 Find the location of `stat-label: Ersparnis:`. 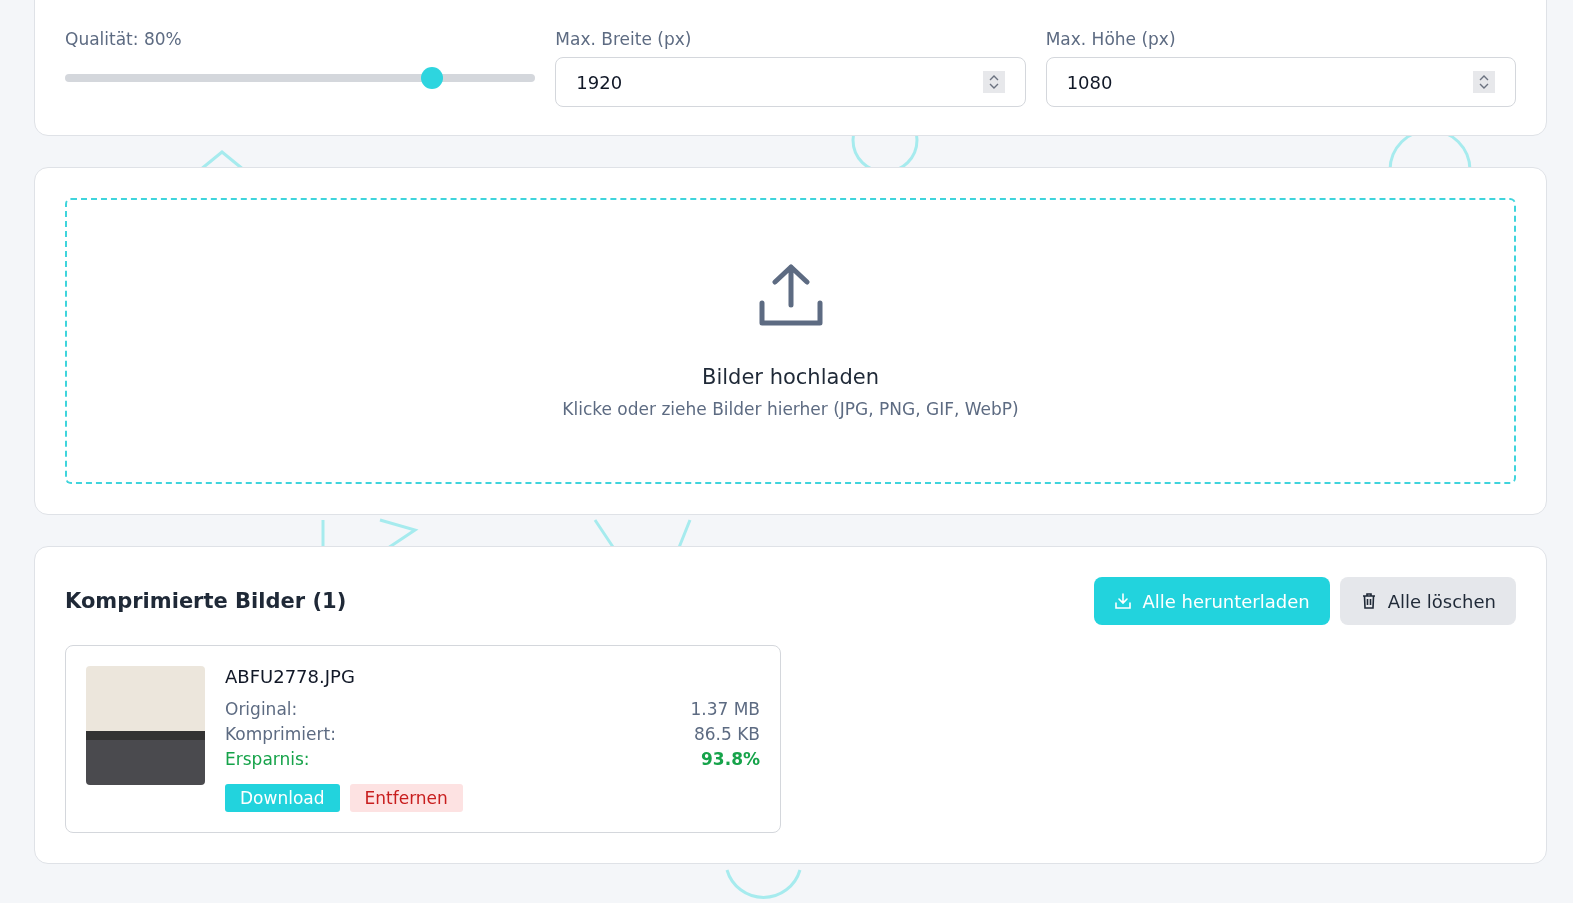

stat-label: Ersparnis: is located at coordinates (267, 759).